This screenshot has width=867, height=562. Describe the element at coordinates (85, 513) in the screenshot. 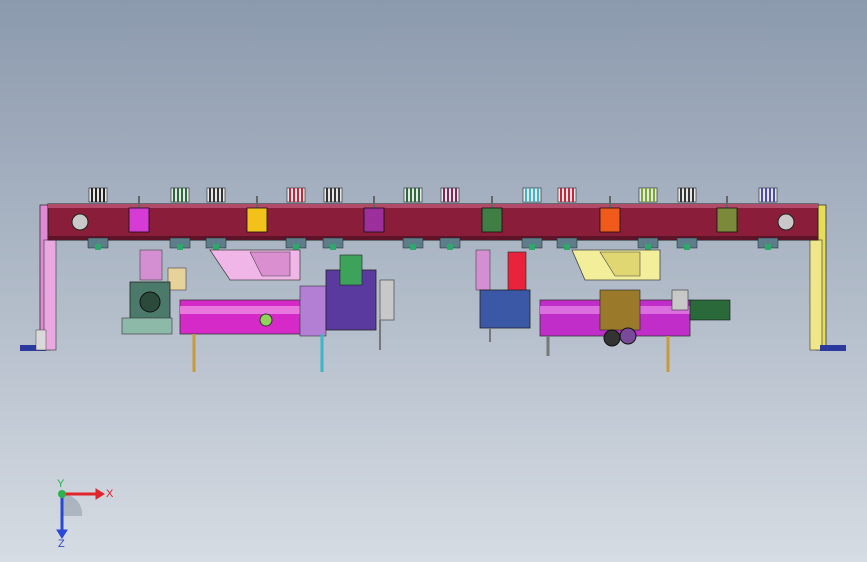

I see `coordinate-triad: X Y Z` at that location.